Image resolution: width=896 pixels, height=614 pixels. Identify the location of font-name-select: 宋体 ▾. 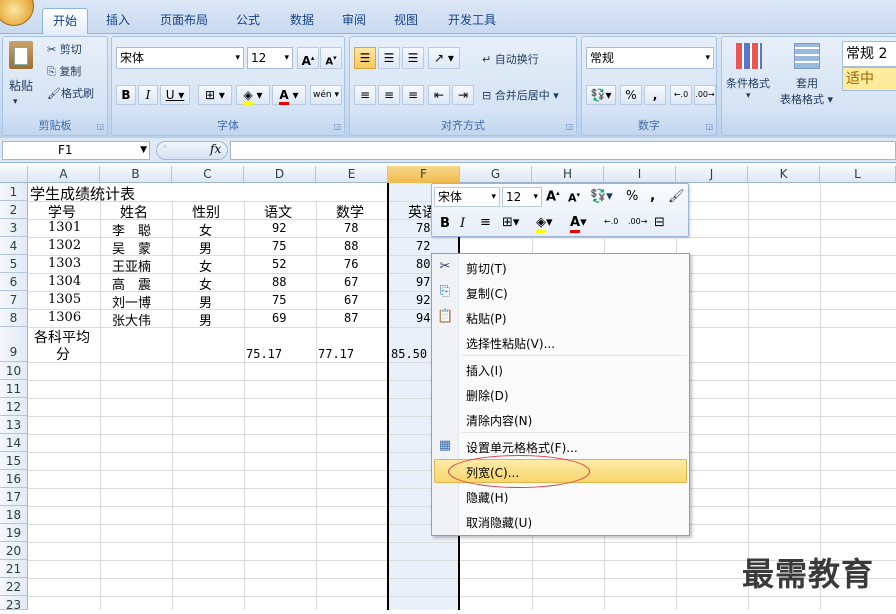
(180, 58).